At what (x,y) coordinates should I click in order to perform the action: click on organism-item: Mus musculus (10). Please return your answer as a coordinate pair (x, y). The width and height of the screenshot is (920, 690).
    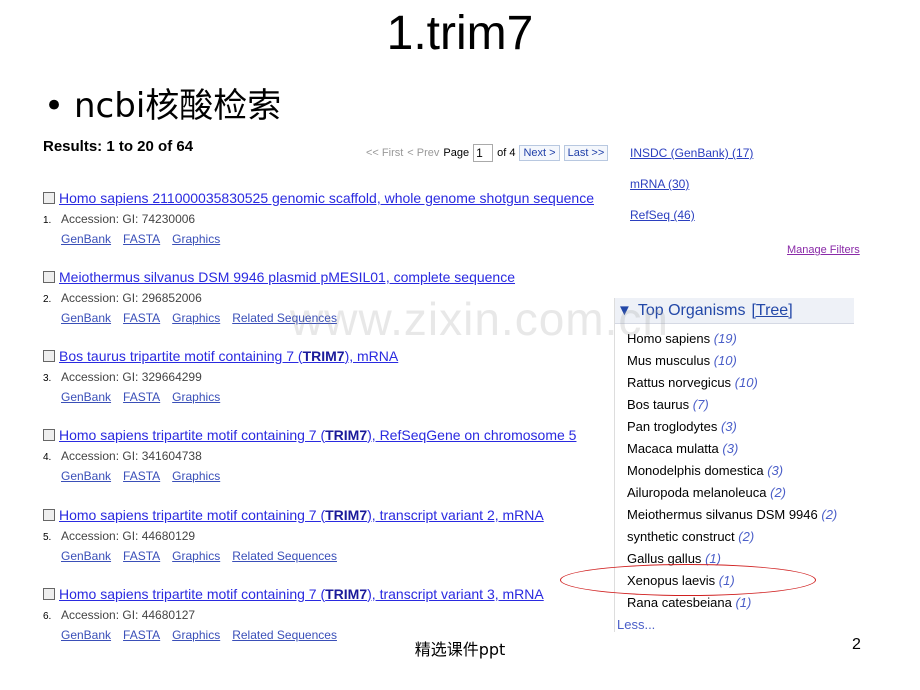
    Looking at the image, I should click on (740, 361).